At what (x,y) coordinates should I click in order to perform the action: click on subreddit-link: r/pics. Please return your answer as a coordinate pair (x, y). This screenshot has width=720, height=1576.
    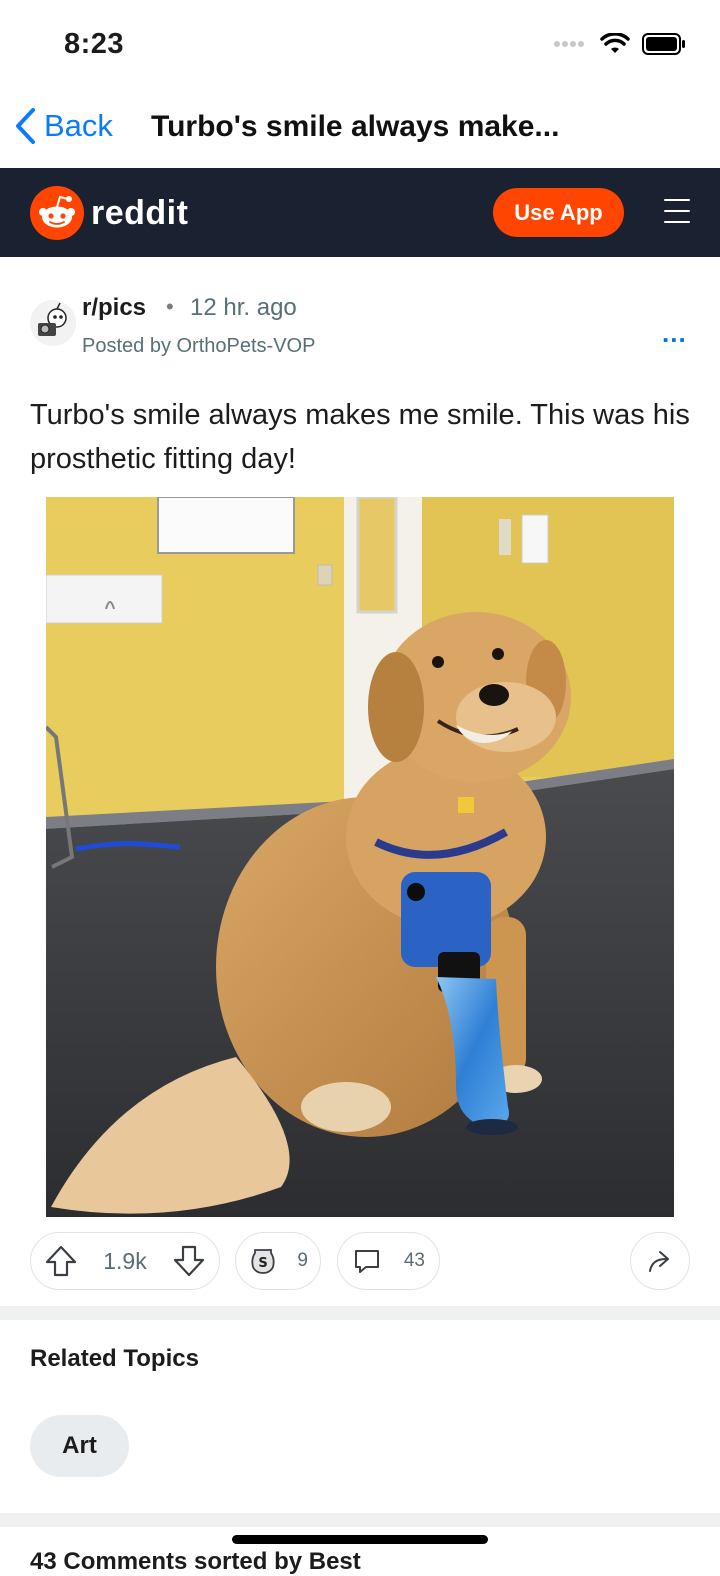
    Looking at the image, I should click on (114, 308).